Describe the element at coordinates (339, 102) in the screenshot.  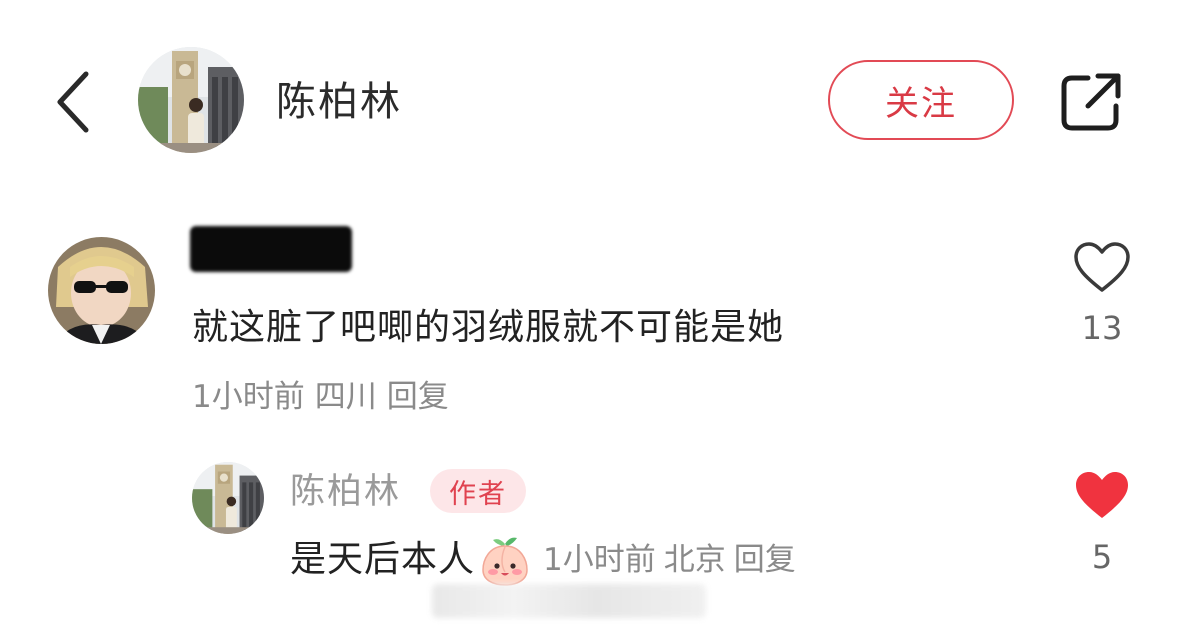
I see `author-name: 陈柏林` at that location.